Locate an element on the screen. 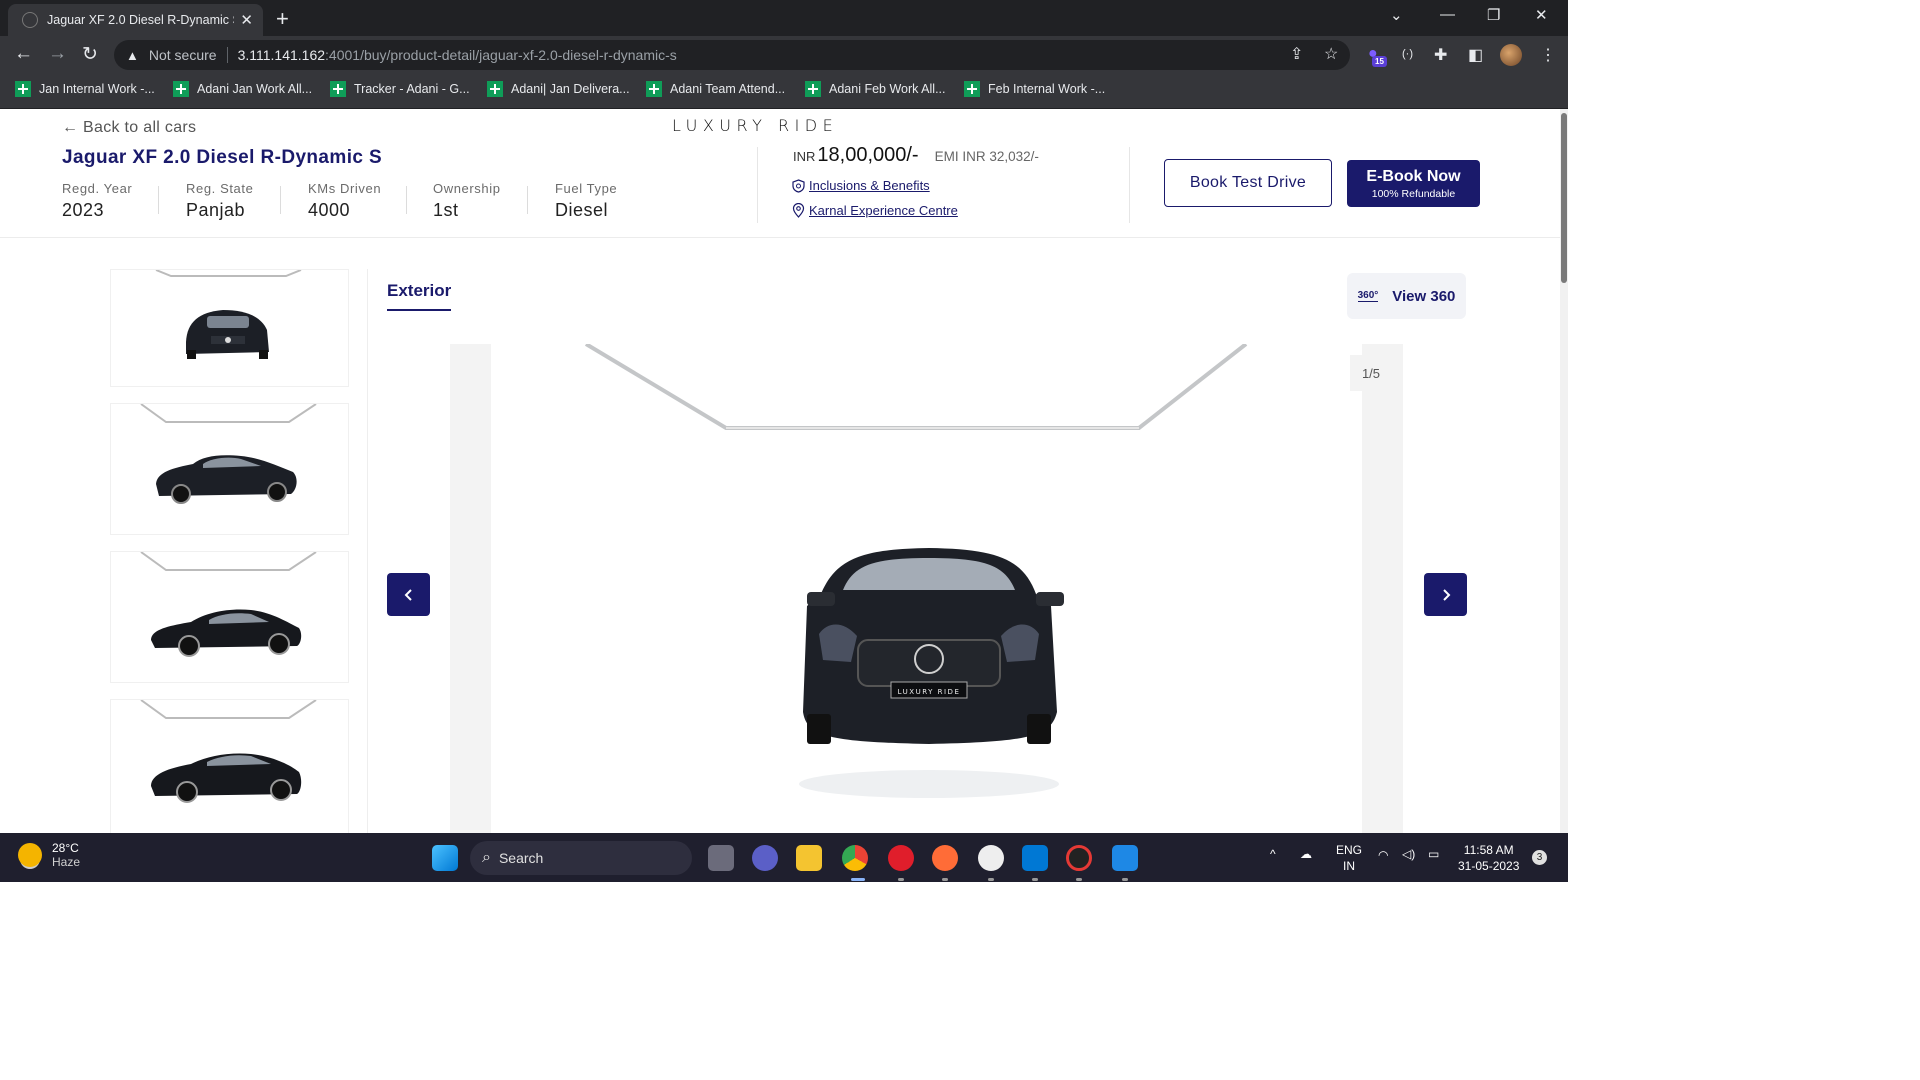 The image size is (1920, 1080). spec-regd-year: Regd. Year 2023 is located at coordinates (97, 201).